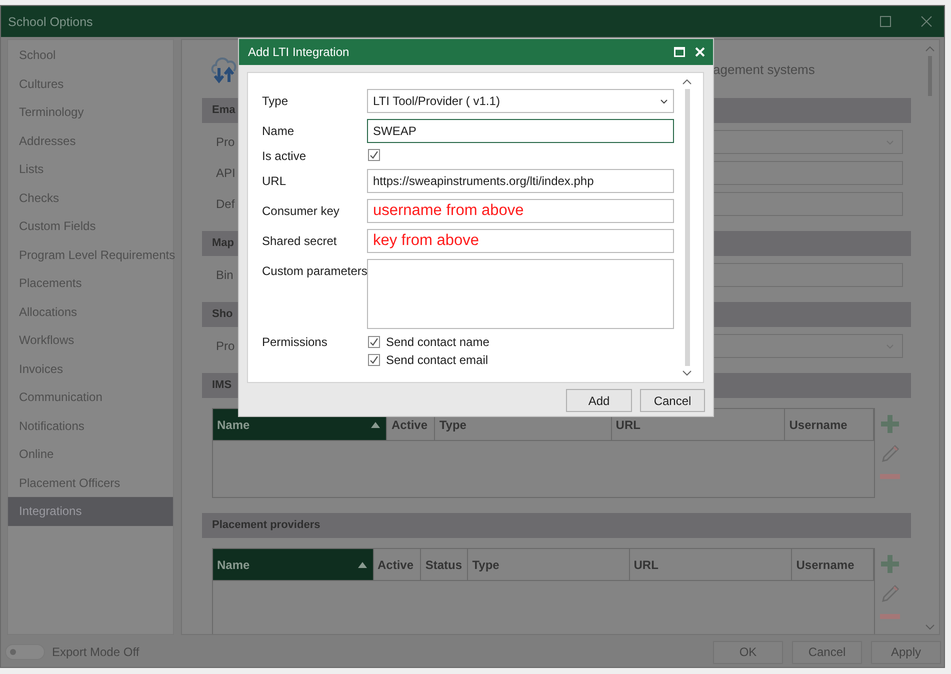  Describe the element at coordinates (90, 511) in the screenshot. I see `sidebar-item: Integrations` at that location.